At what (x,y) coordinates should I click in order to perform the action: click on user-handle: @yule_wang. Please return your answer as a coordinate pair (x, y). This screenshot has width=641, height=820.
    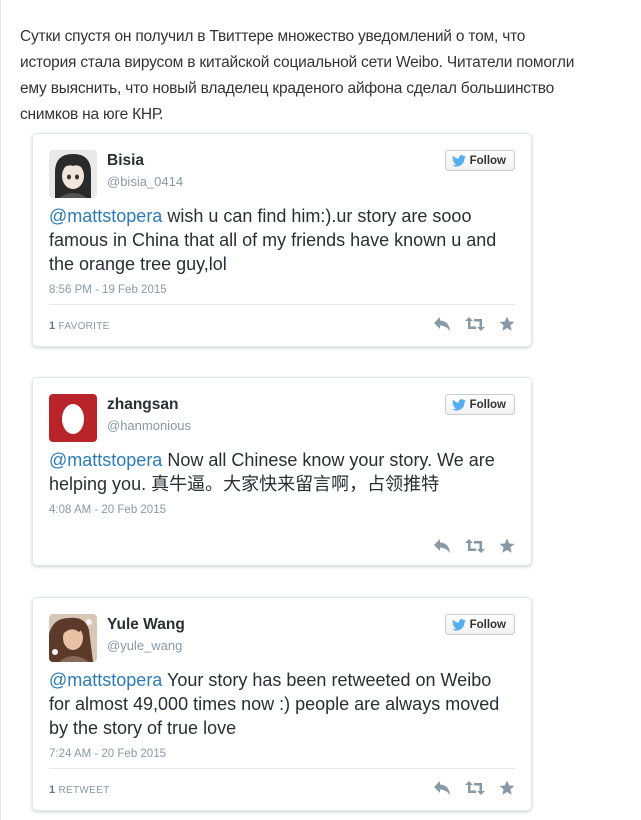
    Looking at the image, I should click on (144, 645).